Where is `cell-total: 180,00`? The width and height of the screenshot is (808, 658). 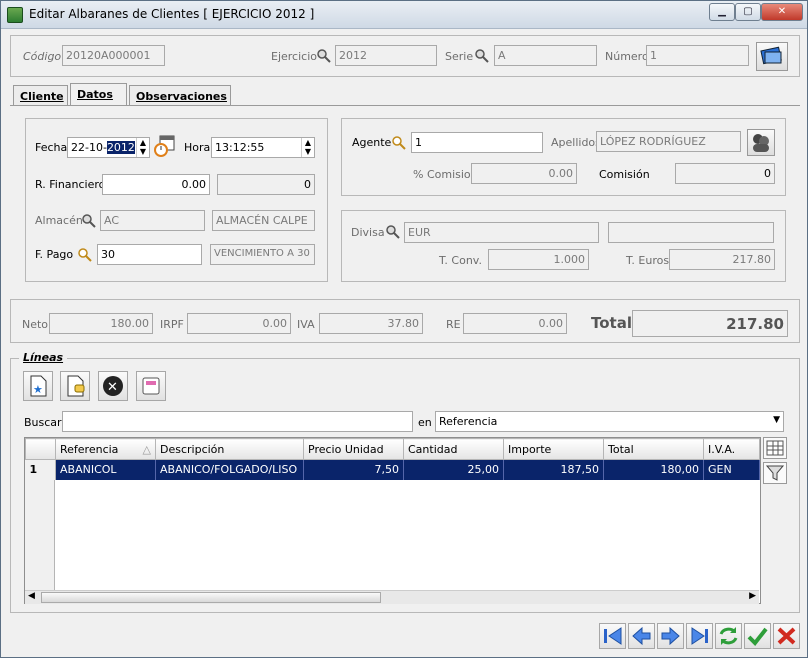 cell-total: 180,00 is located at coordinates (653, 469).